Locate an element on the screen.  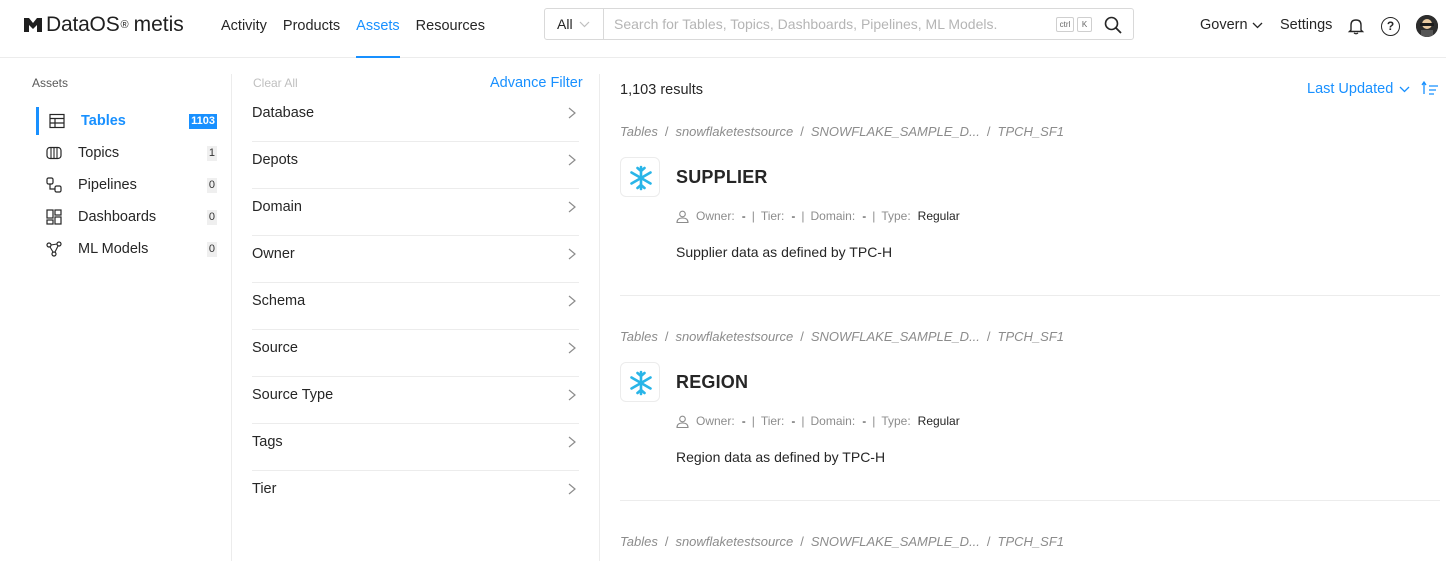
domain-value: - is located at coordinates (864, 421).